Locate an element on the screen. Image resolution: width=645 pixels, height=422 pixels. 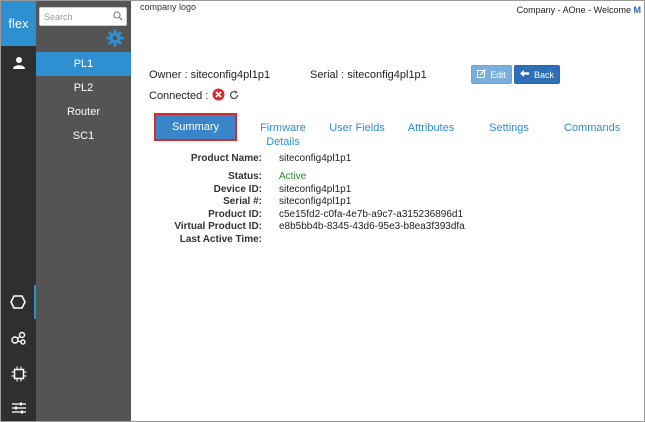
icon-rail: flex is located at coordinates (18, 211).